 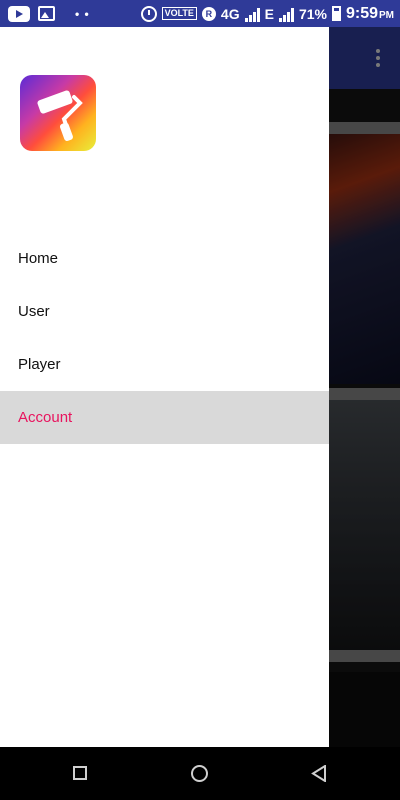 What do you see at coordinates (386, 15) in the screenshot?
I see `clock-ampm: PM` at bounding box center [386, 15].